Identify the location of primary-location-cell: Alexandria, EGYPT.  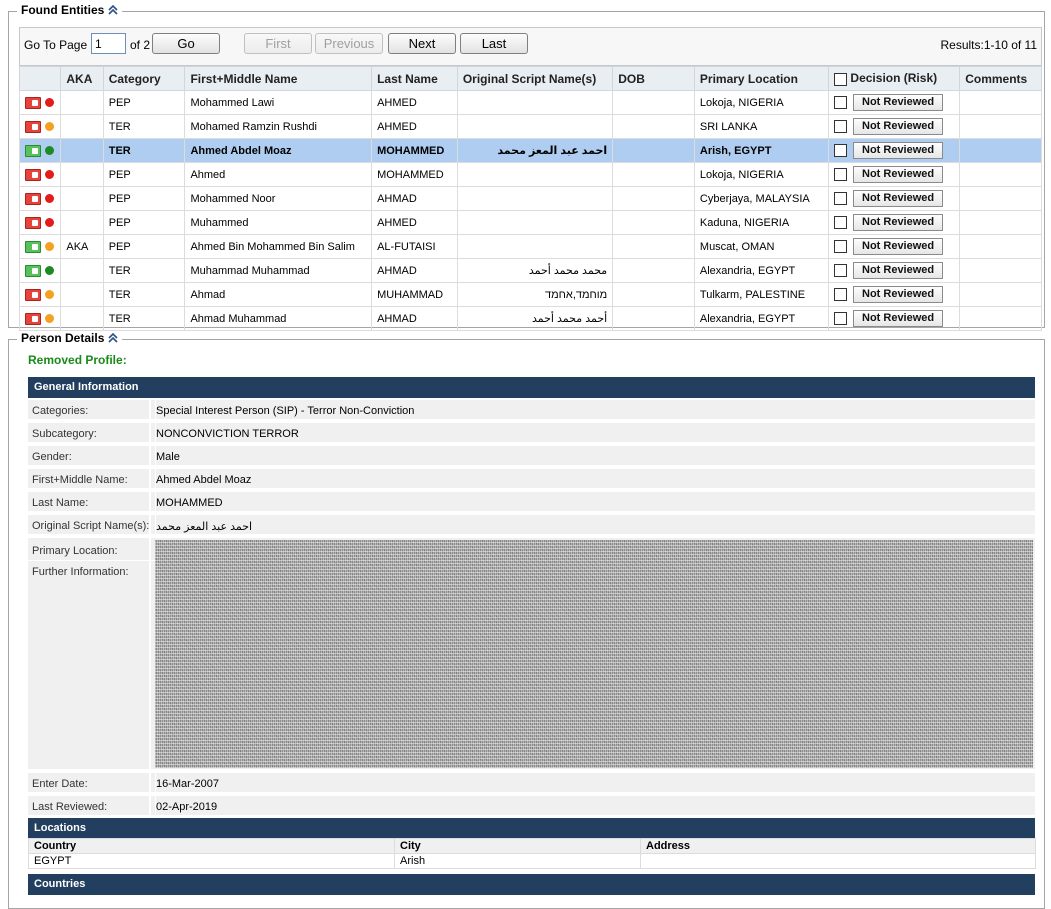
(761, 270).